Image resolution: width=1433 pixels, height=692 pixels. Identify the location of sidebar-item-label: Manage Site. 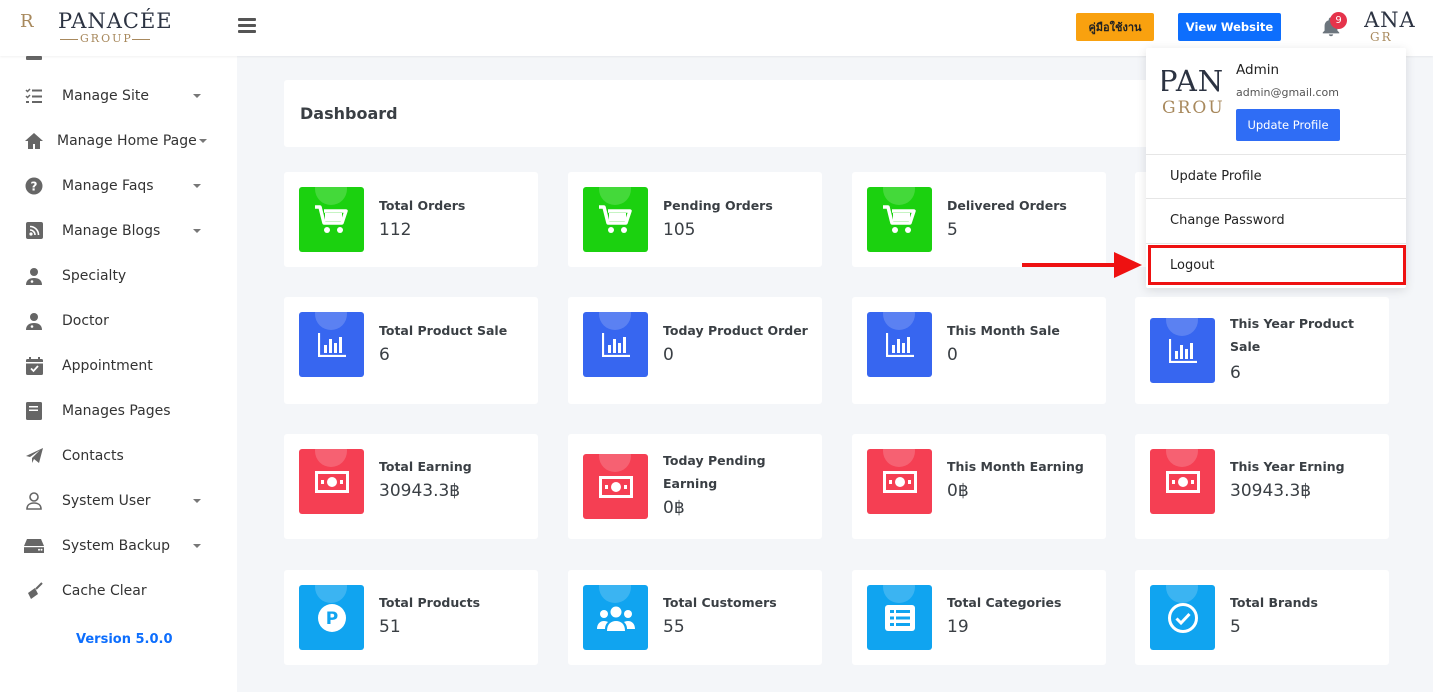
(105, 95).